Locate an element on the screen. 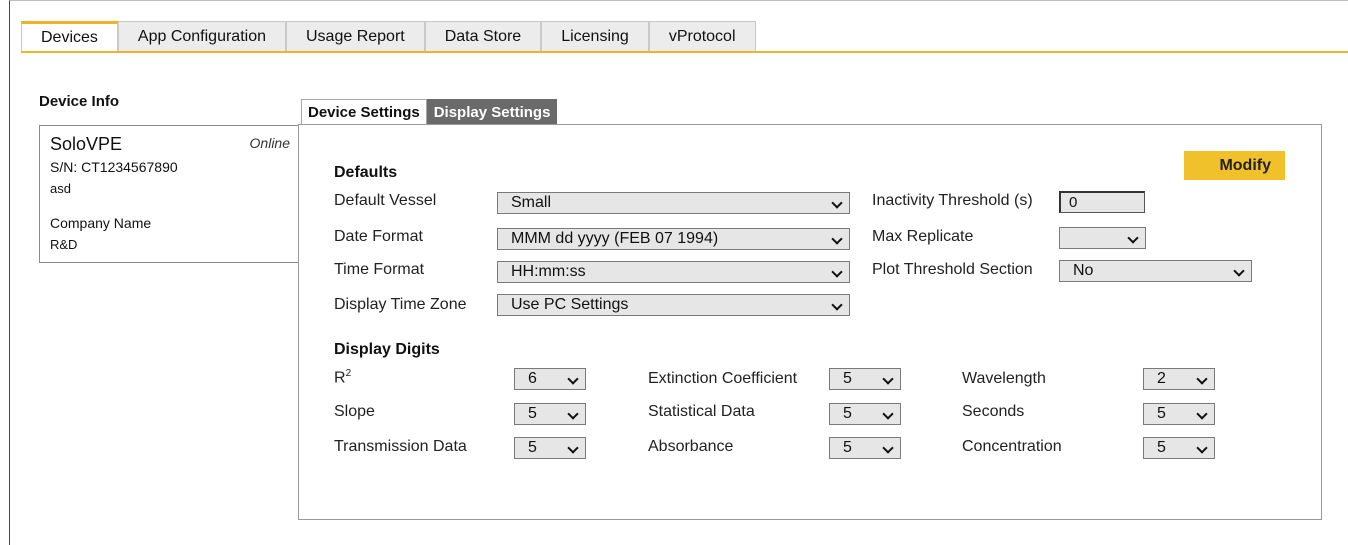  transmission-data-digits-select: 5 is located at coordinates (550, 448).